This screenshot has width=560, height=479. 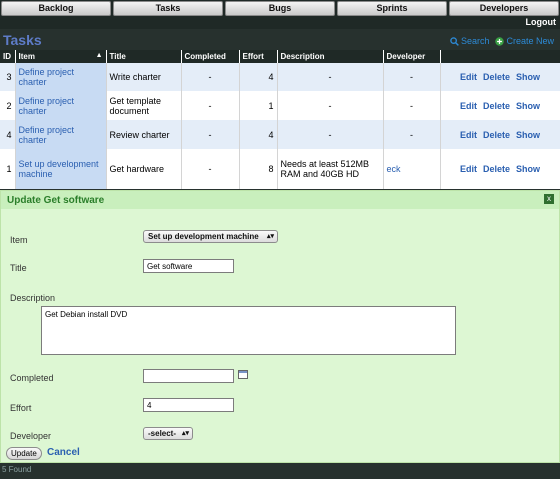 I want to click on nav-tab-backlog: Backlog, so click(x=56, y=8).